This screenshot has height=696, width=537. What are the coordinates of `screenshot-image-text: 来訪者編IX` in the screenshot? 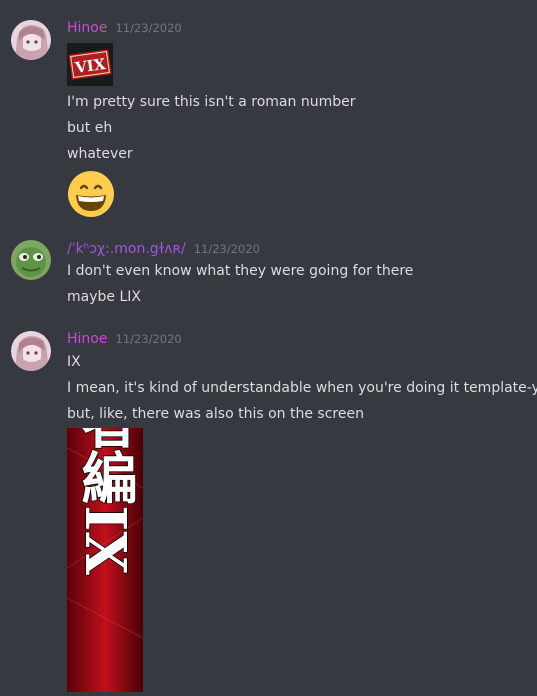 It's located at (105, 501).